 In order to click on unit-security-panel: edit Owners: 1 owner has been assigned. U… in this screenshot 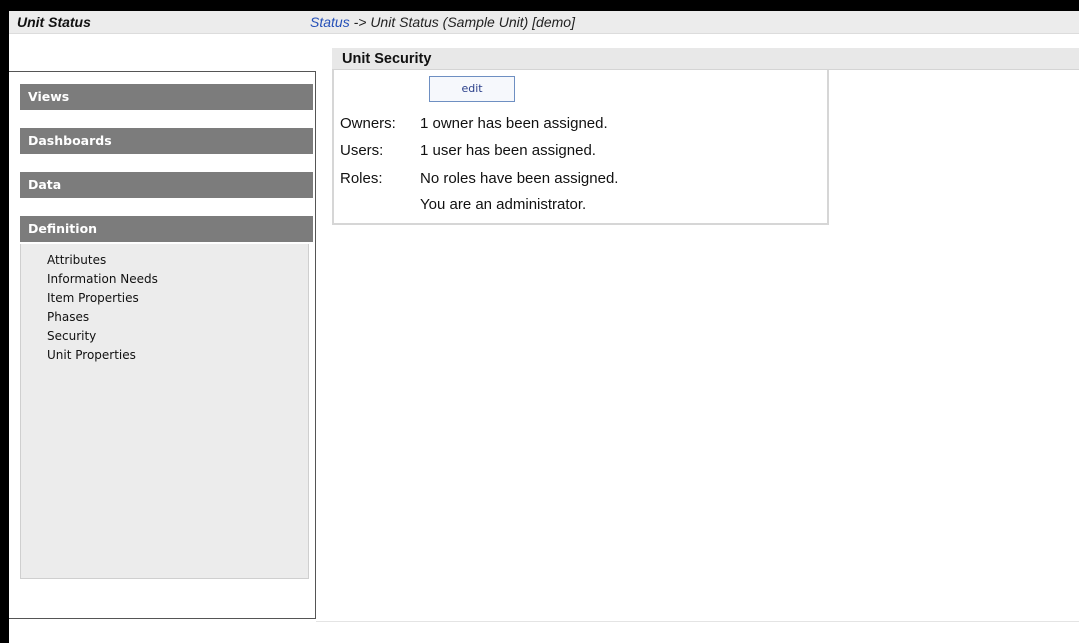, I will do `click(580, 147)`.